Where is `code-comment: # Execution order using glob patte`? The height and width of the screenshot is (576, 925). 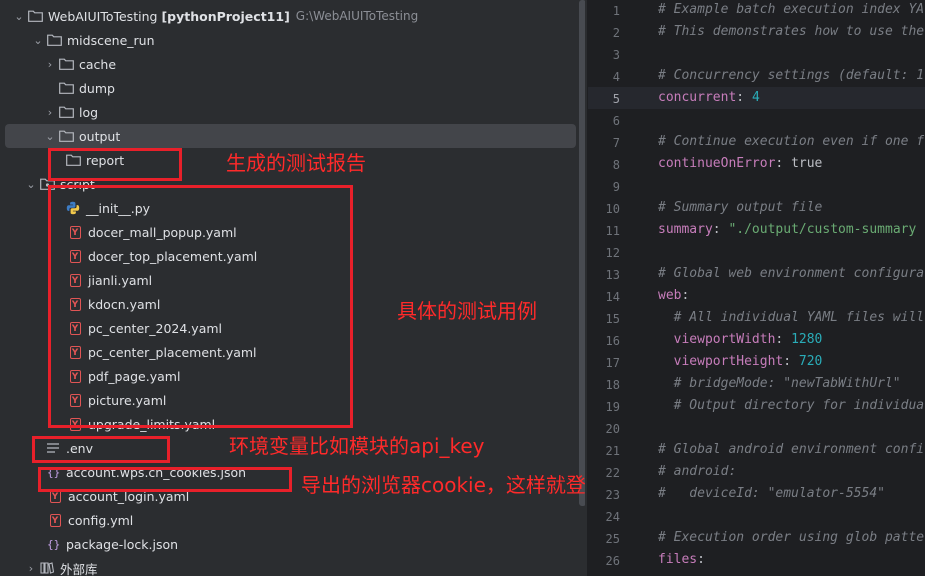 code-comment: # Execution order using glob patte is located at coordinates (791, 537).